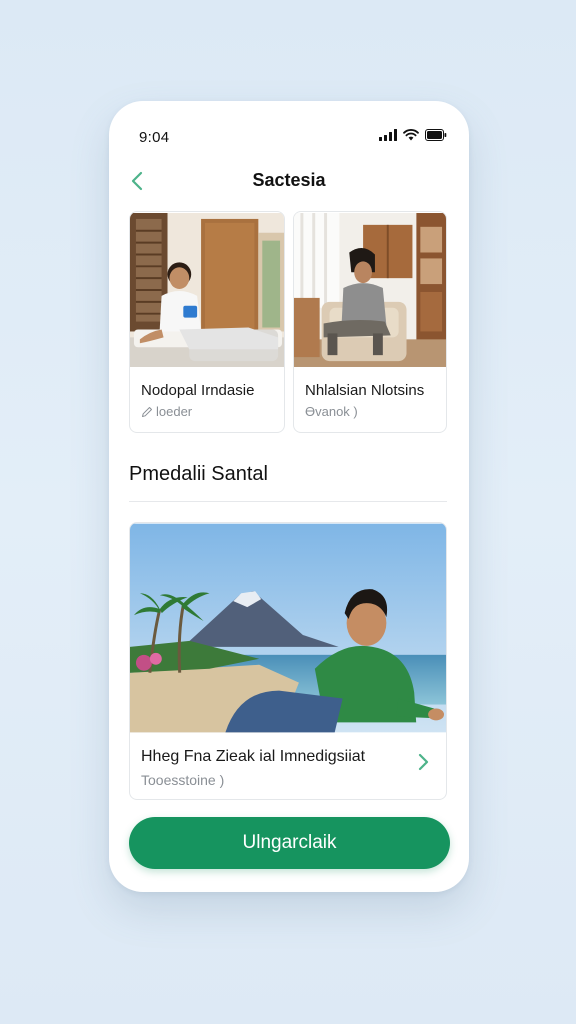  I want to click on cellular-signal-icon, so click(388, 135).